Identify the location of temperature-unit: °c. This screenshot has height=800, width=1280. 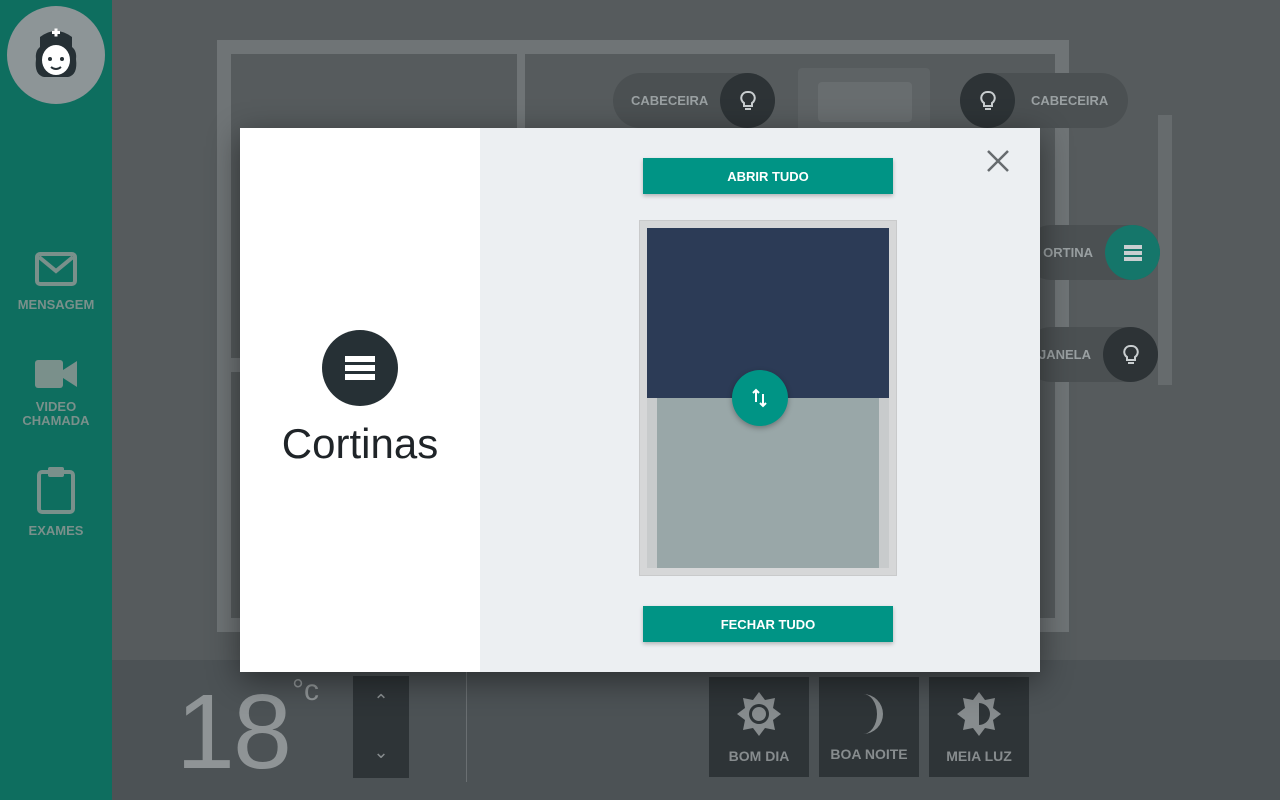
(305, 690).